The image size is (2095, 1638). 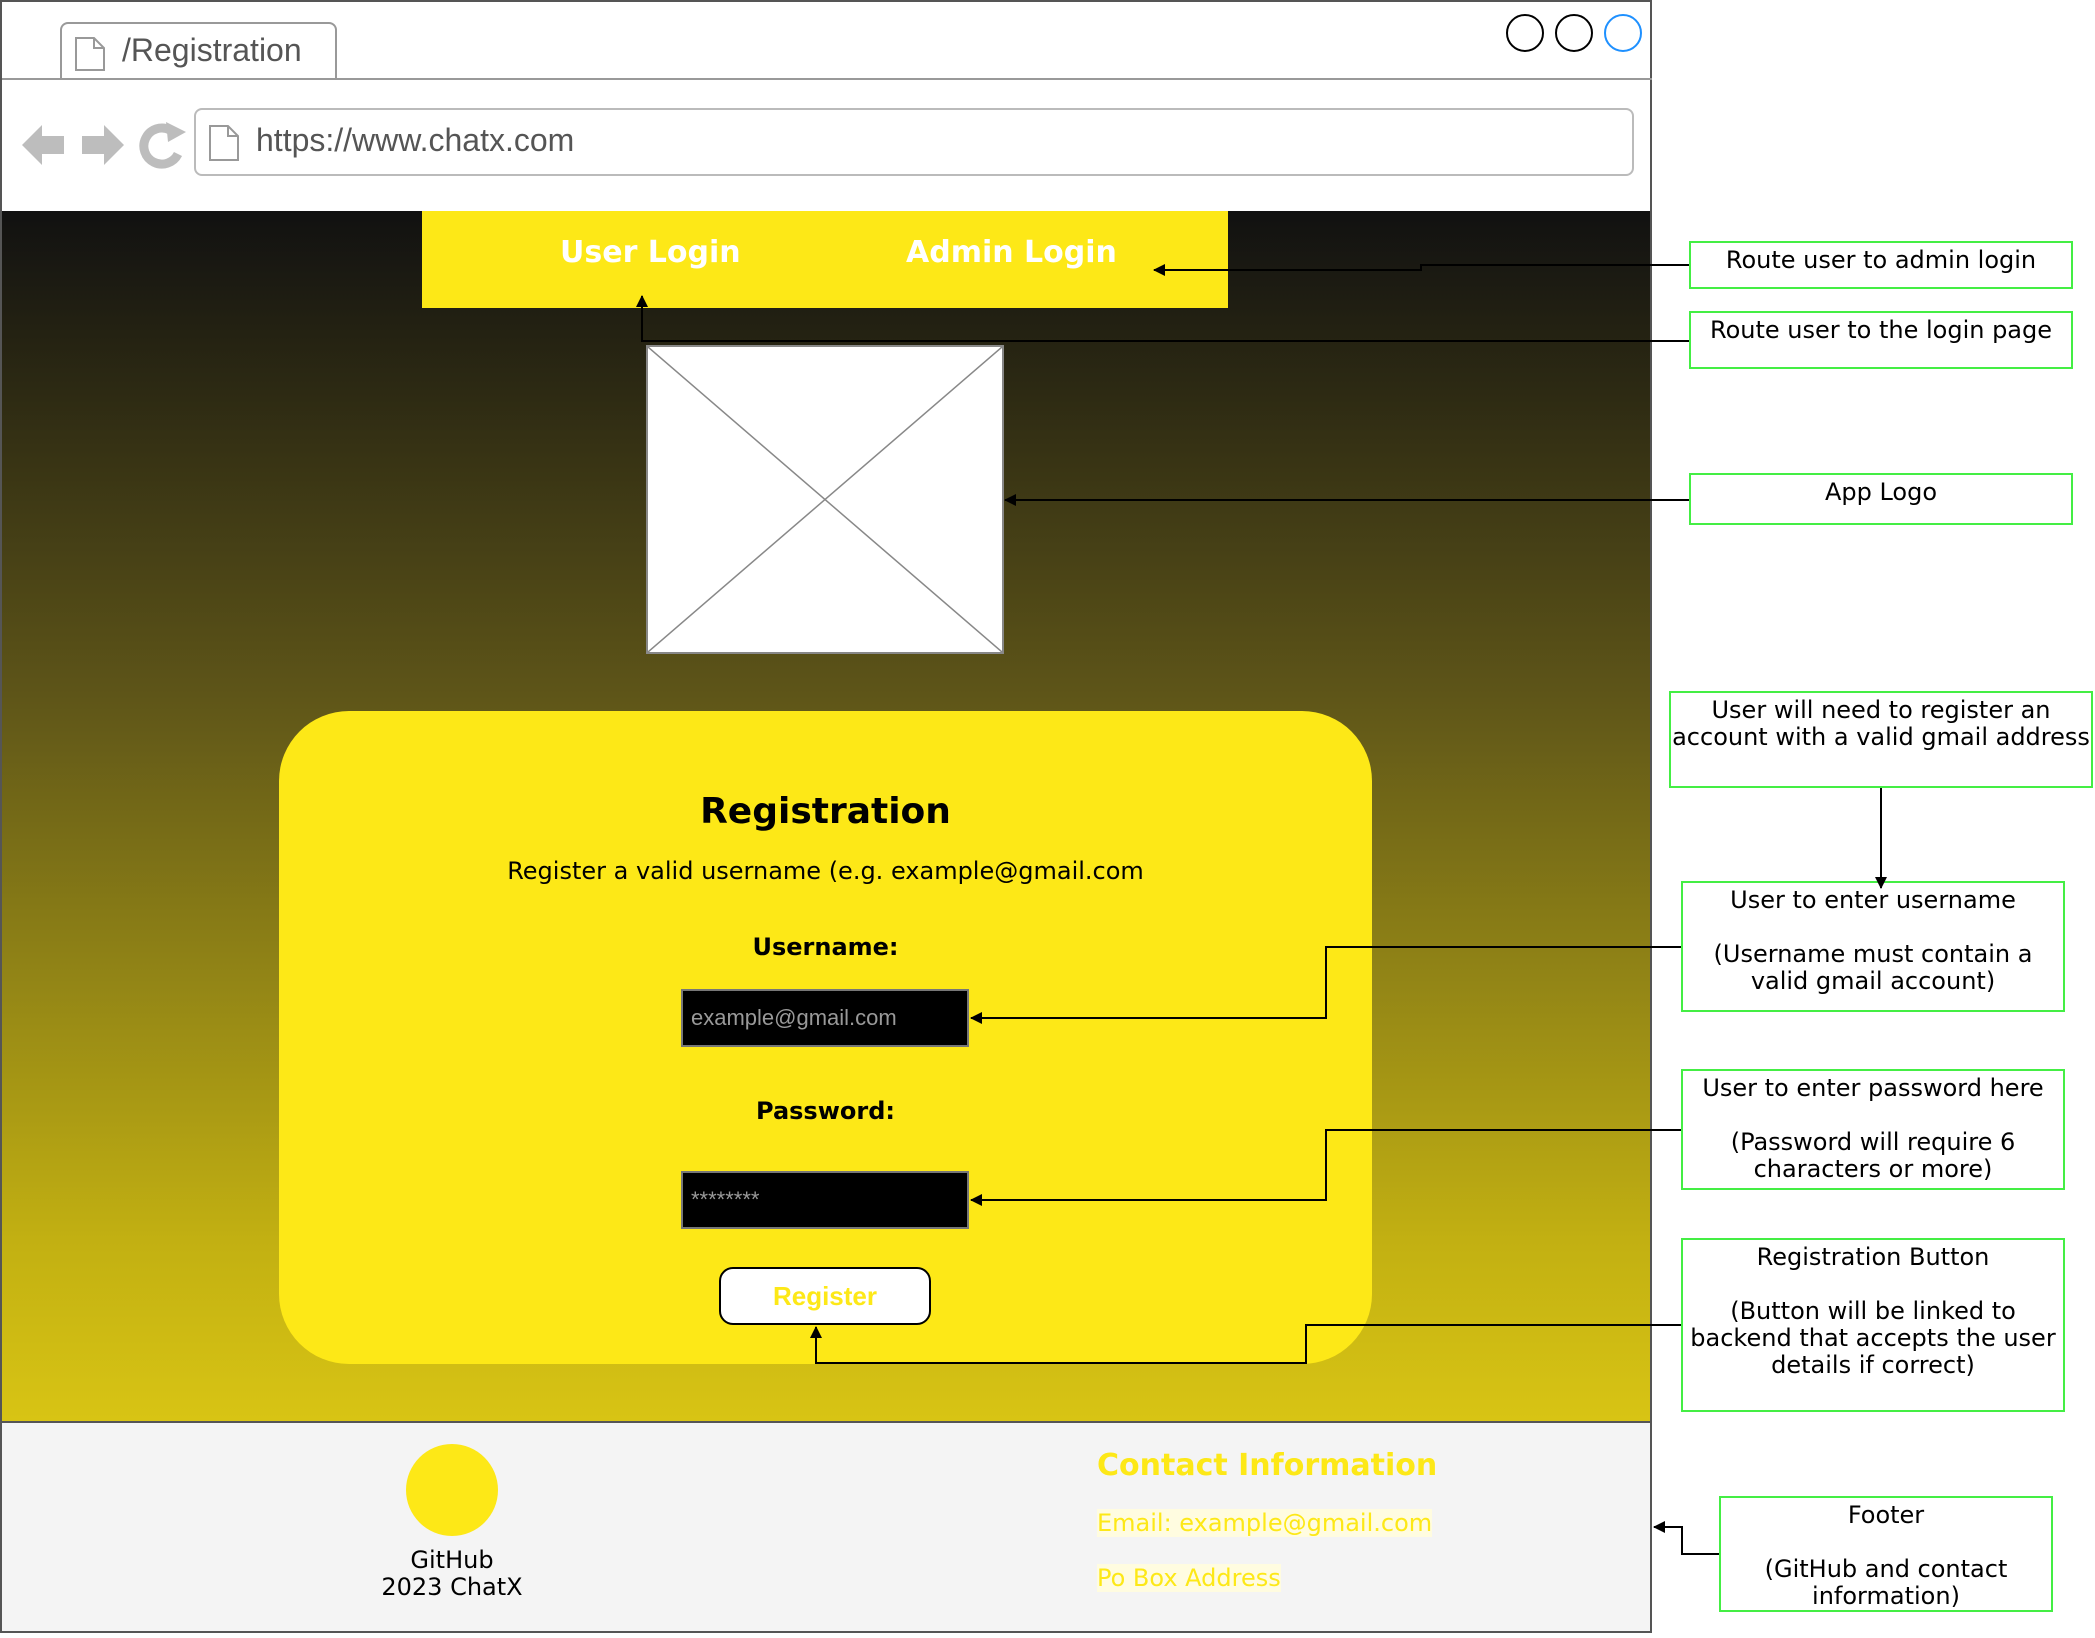 I want to click on annotation-footer: Footer (GitHub and contact information), so click(x=1886, y=1554).